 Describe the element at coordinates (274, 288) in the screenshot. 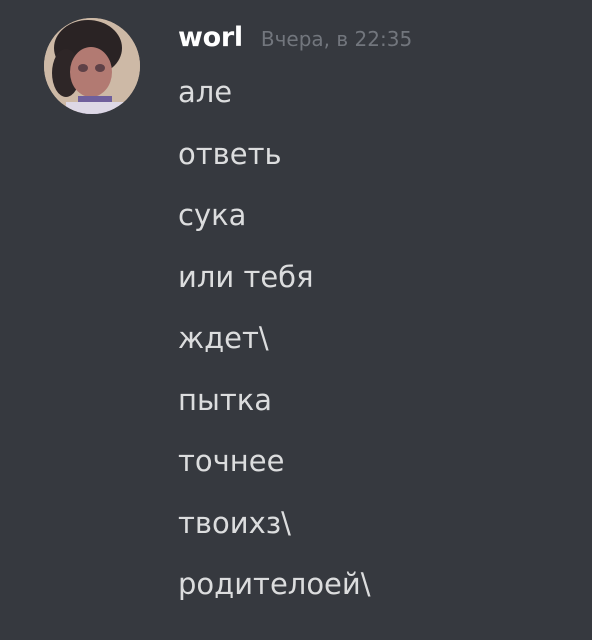

I see `message-line: или тебя` at that location.